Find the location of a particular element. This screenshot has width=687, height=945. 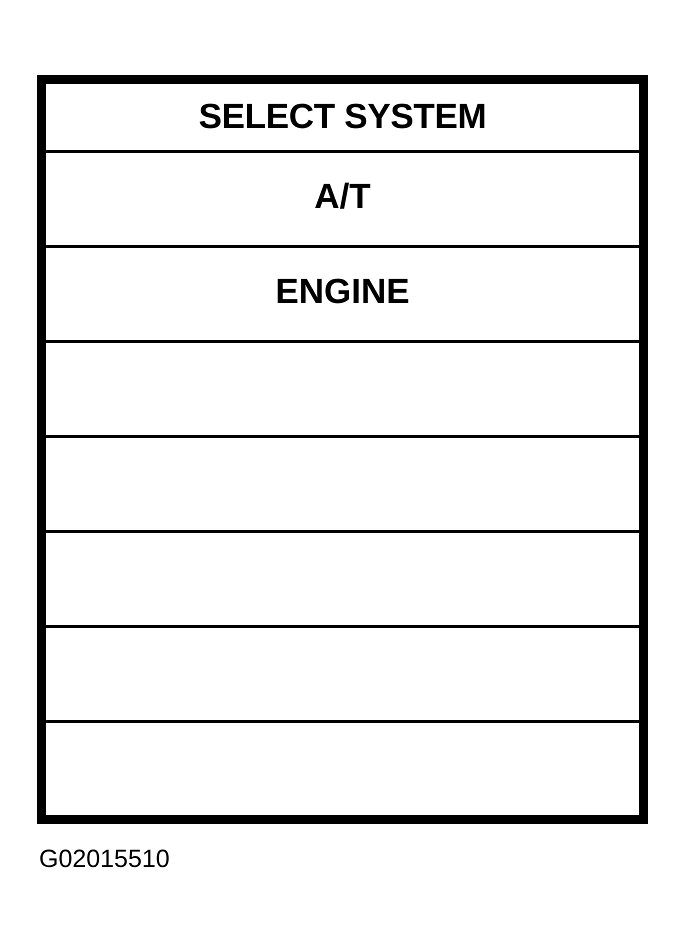

menu-option: ENGINE is located at coordinates (342, 292).